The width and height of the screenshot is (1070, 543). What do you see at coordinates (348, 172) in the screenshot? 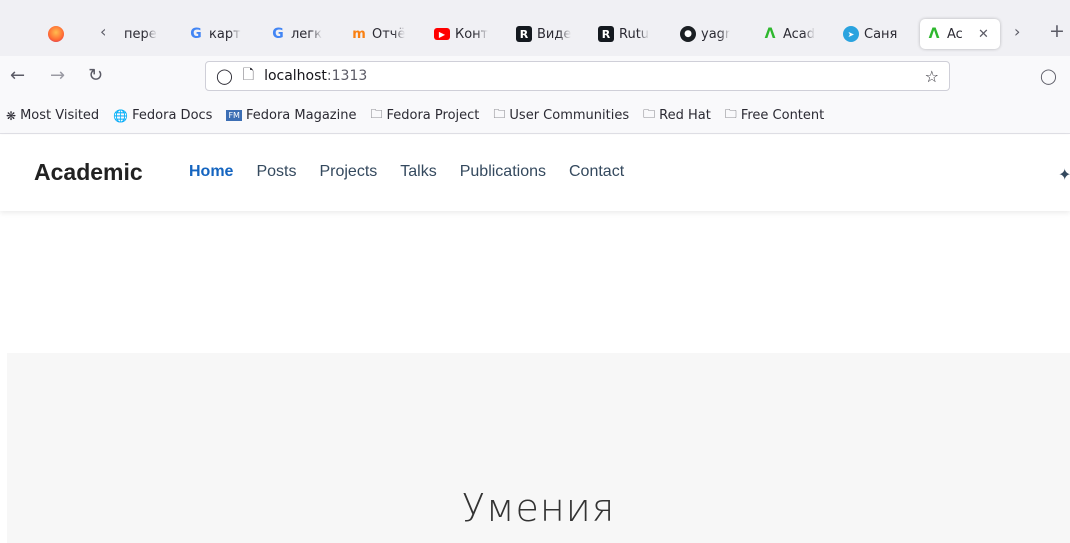
I see `menu-projects: Projects` at bounding box center [348, 172].